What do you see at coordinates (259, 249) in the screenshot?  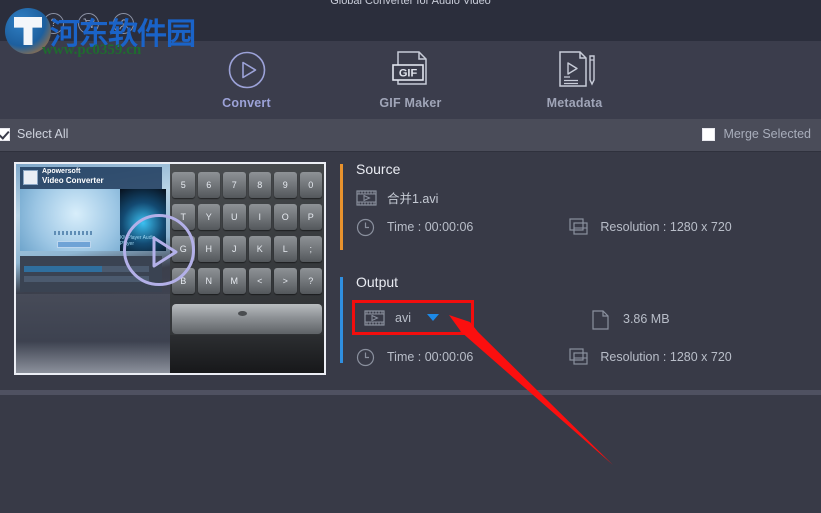 I see `keyboard-key: K` at bounding box center [259, 249].